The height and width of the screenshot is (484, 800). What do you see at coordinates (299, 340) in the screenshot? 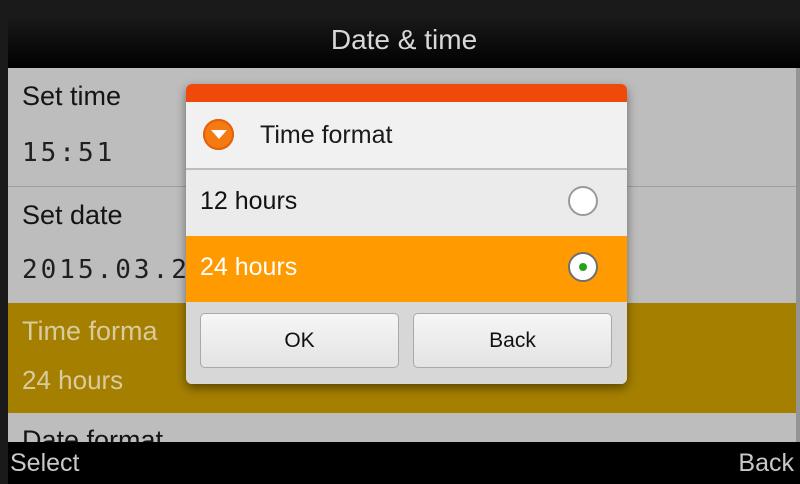
I see `ok-button: OK` at bounding box center [299, 340].